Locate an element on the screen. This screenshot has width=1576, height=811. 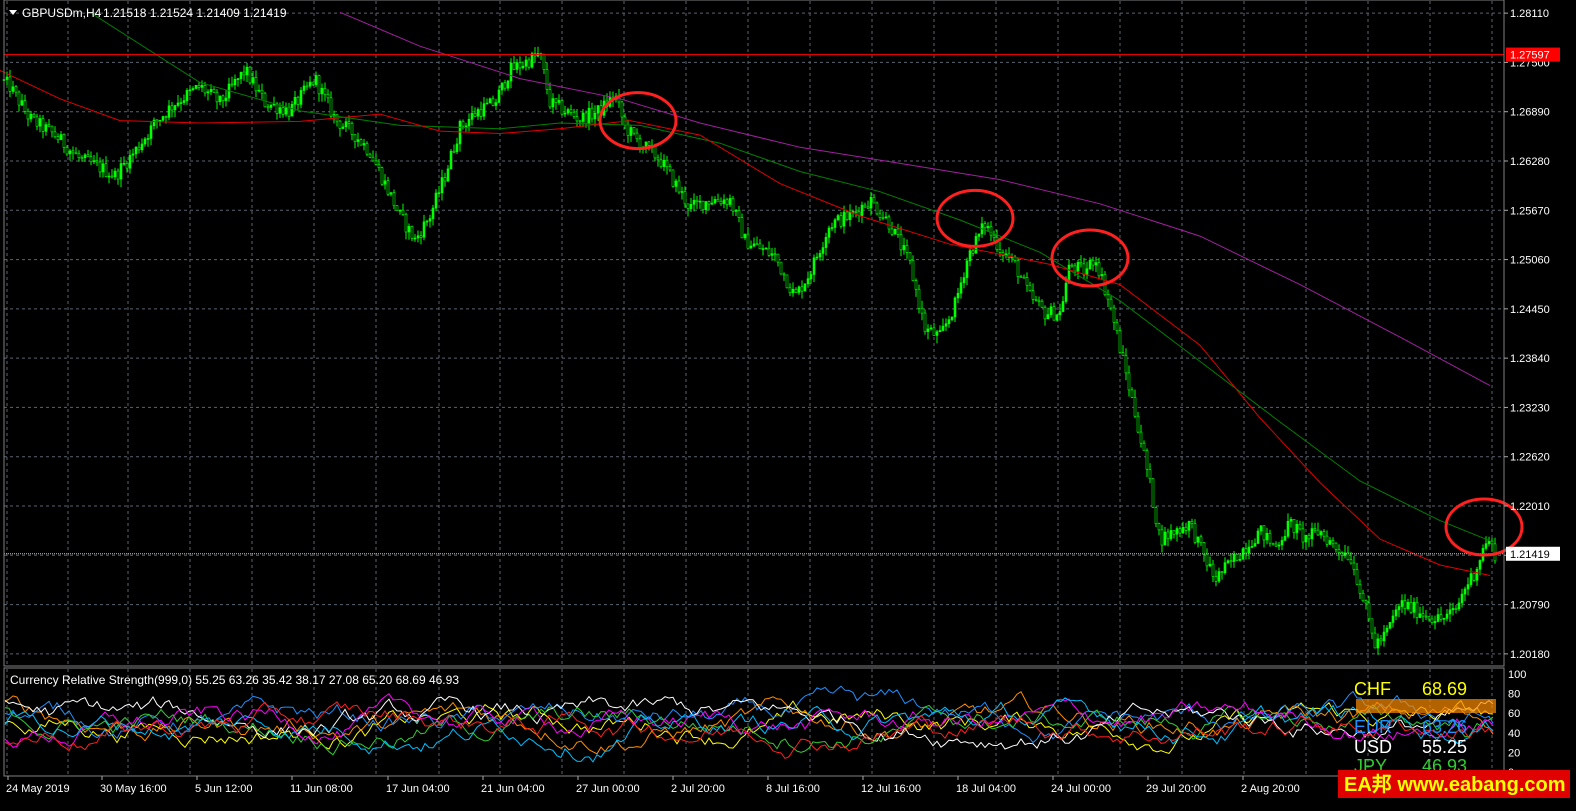
time-tick-label: 30 May 16:00 is located at coordinates (133, 789).